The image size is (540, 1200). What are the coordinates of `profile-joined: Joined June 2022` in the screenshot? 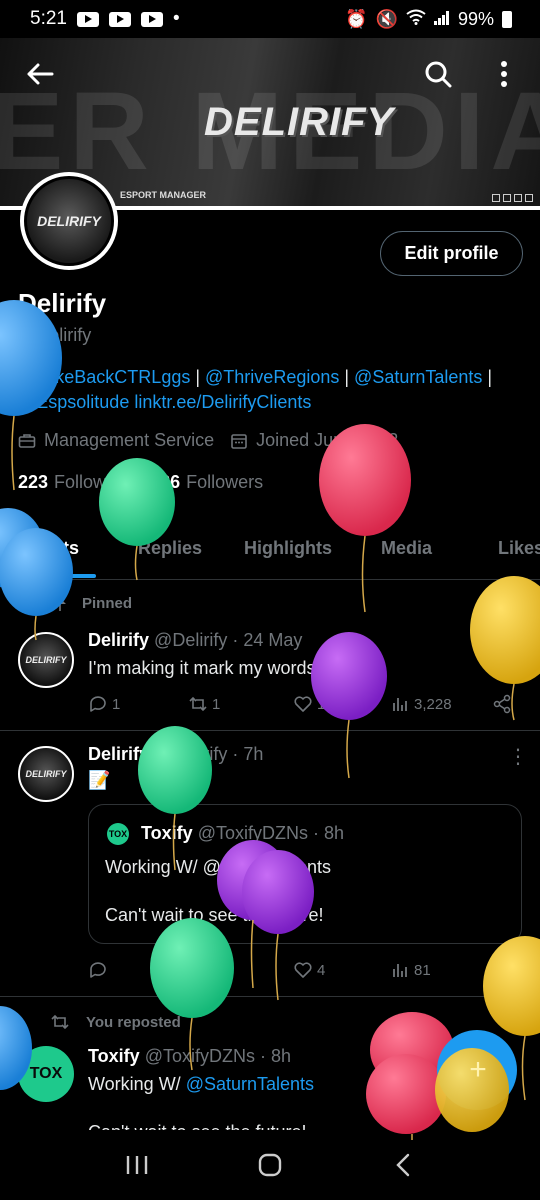 It's located at (327, 440).